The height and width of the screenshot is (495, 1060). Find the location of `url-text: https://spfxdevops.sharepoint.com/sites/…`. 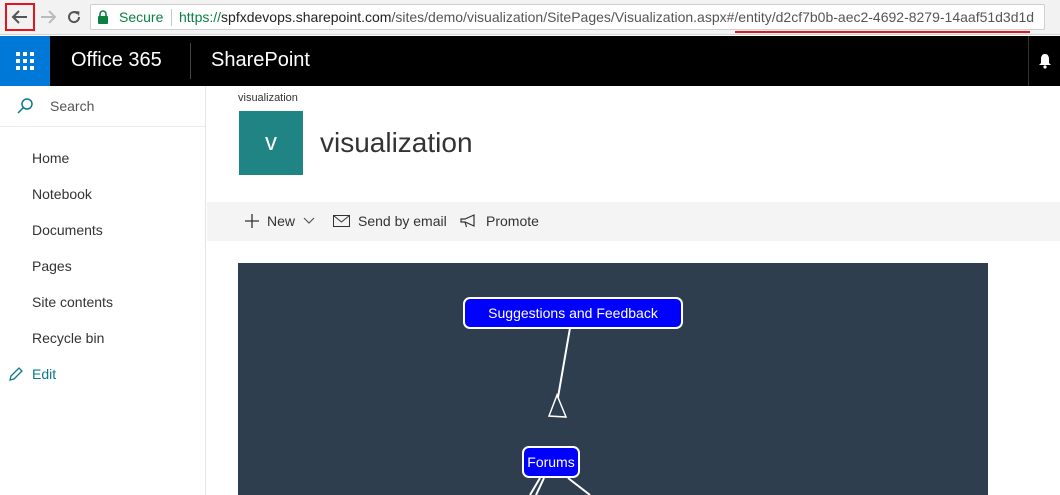

url-text: https://spfxdevops.sharepoint.com/sites/… is located at coordinates (606, 17).